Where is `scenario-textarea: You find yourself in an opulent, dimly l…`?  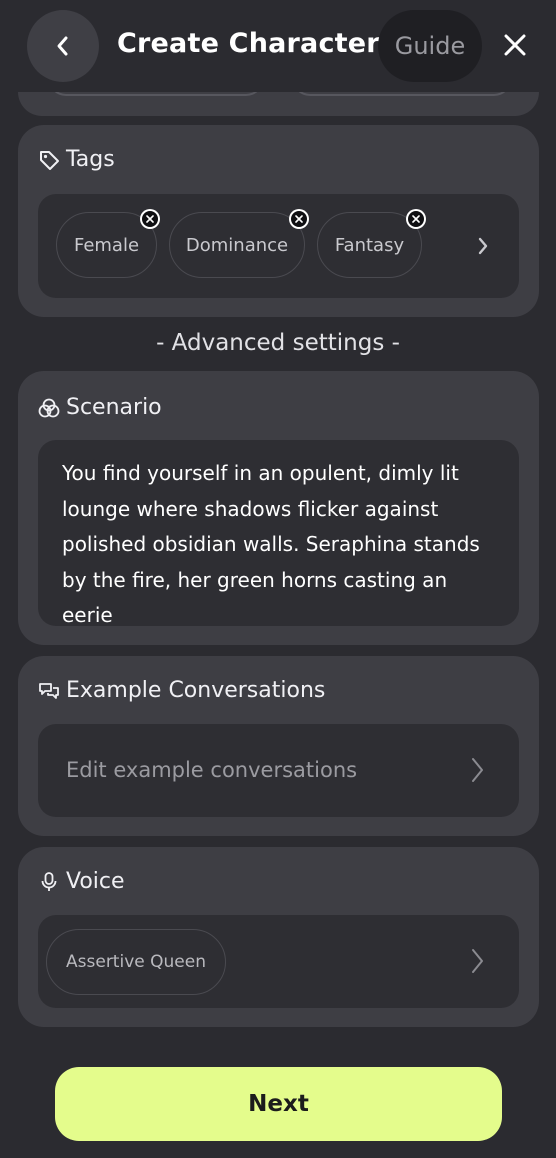
scenario-textarea: You find yourself in an opulent, dimly l… is located at coordinates (278, 533).